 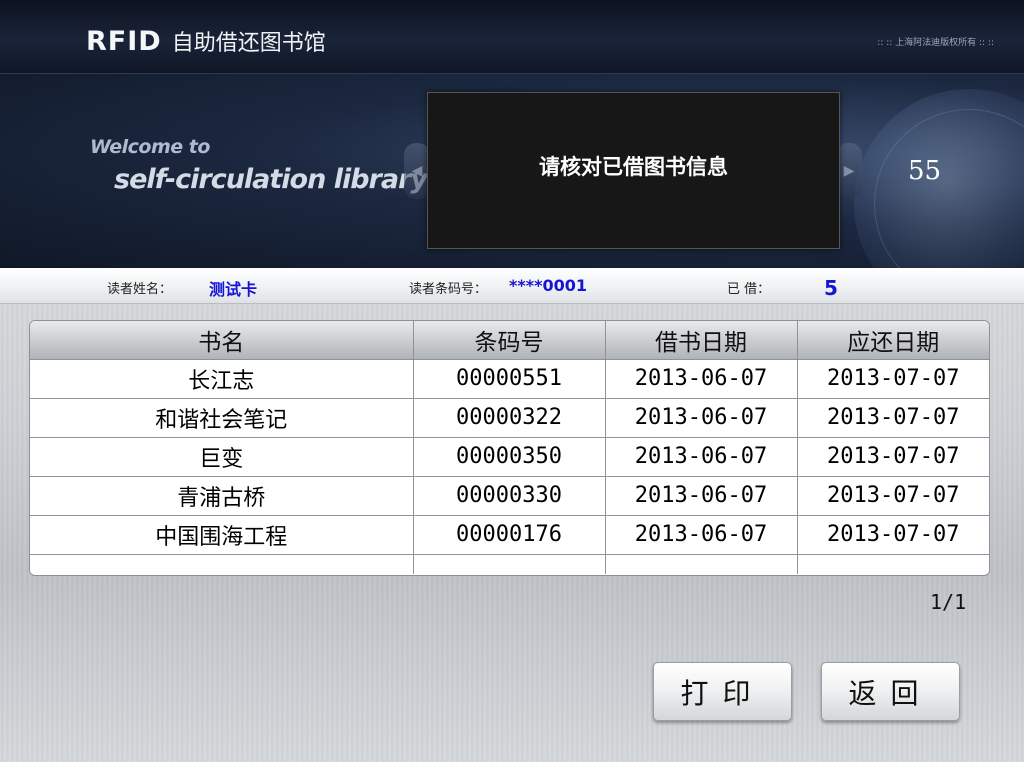 What do you see at coordinates (222, 418) in the screenshot?
I see `book-title-cell: 和谐社会笔记` at bounding box center [222, 418].